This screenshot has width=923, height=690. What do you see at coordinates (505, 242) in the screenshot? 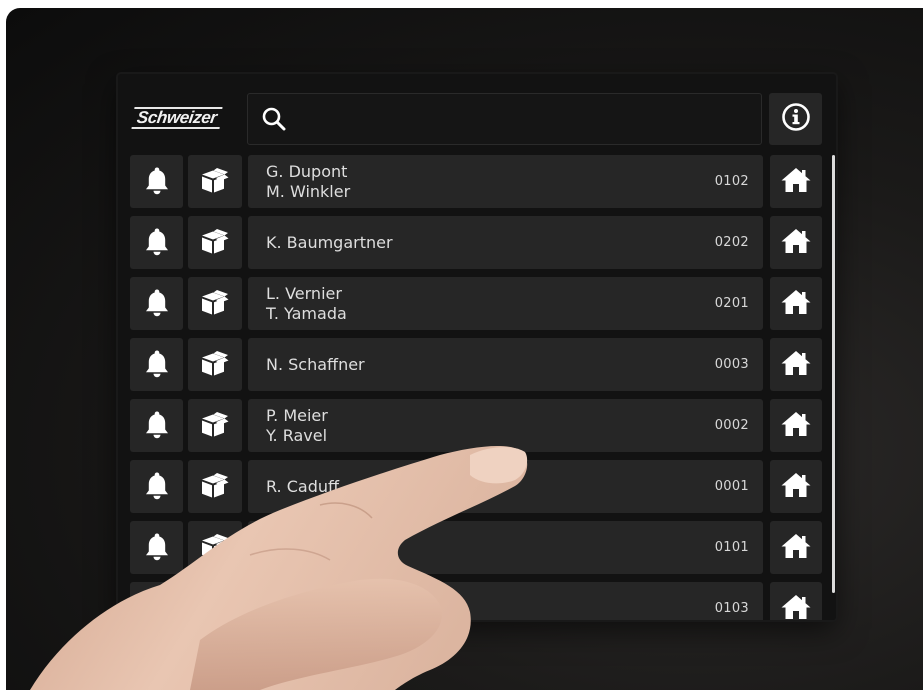
I see `resident-name-button: K. Baumgartner 0202` at bounding box center [505, 242].